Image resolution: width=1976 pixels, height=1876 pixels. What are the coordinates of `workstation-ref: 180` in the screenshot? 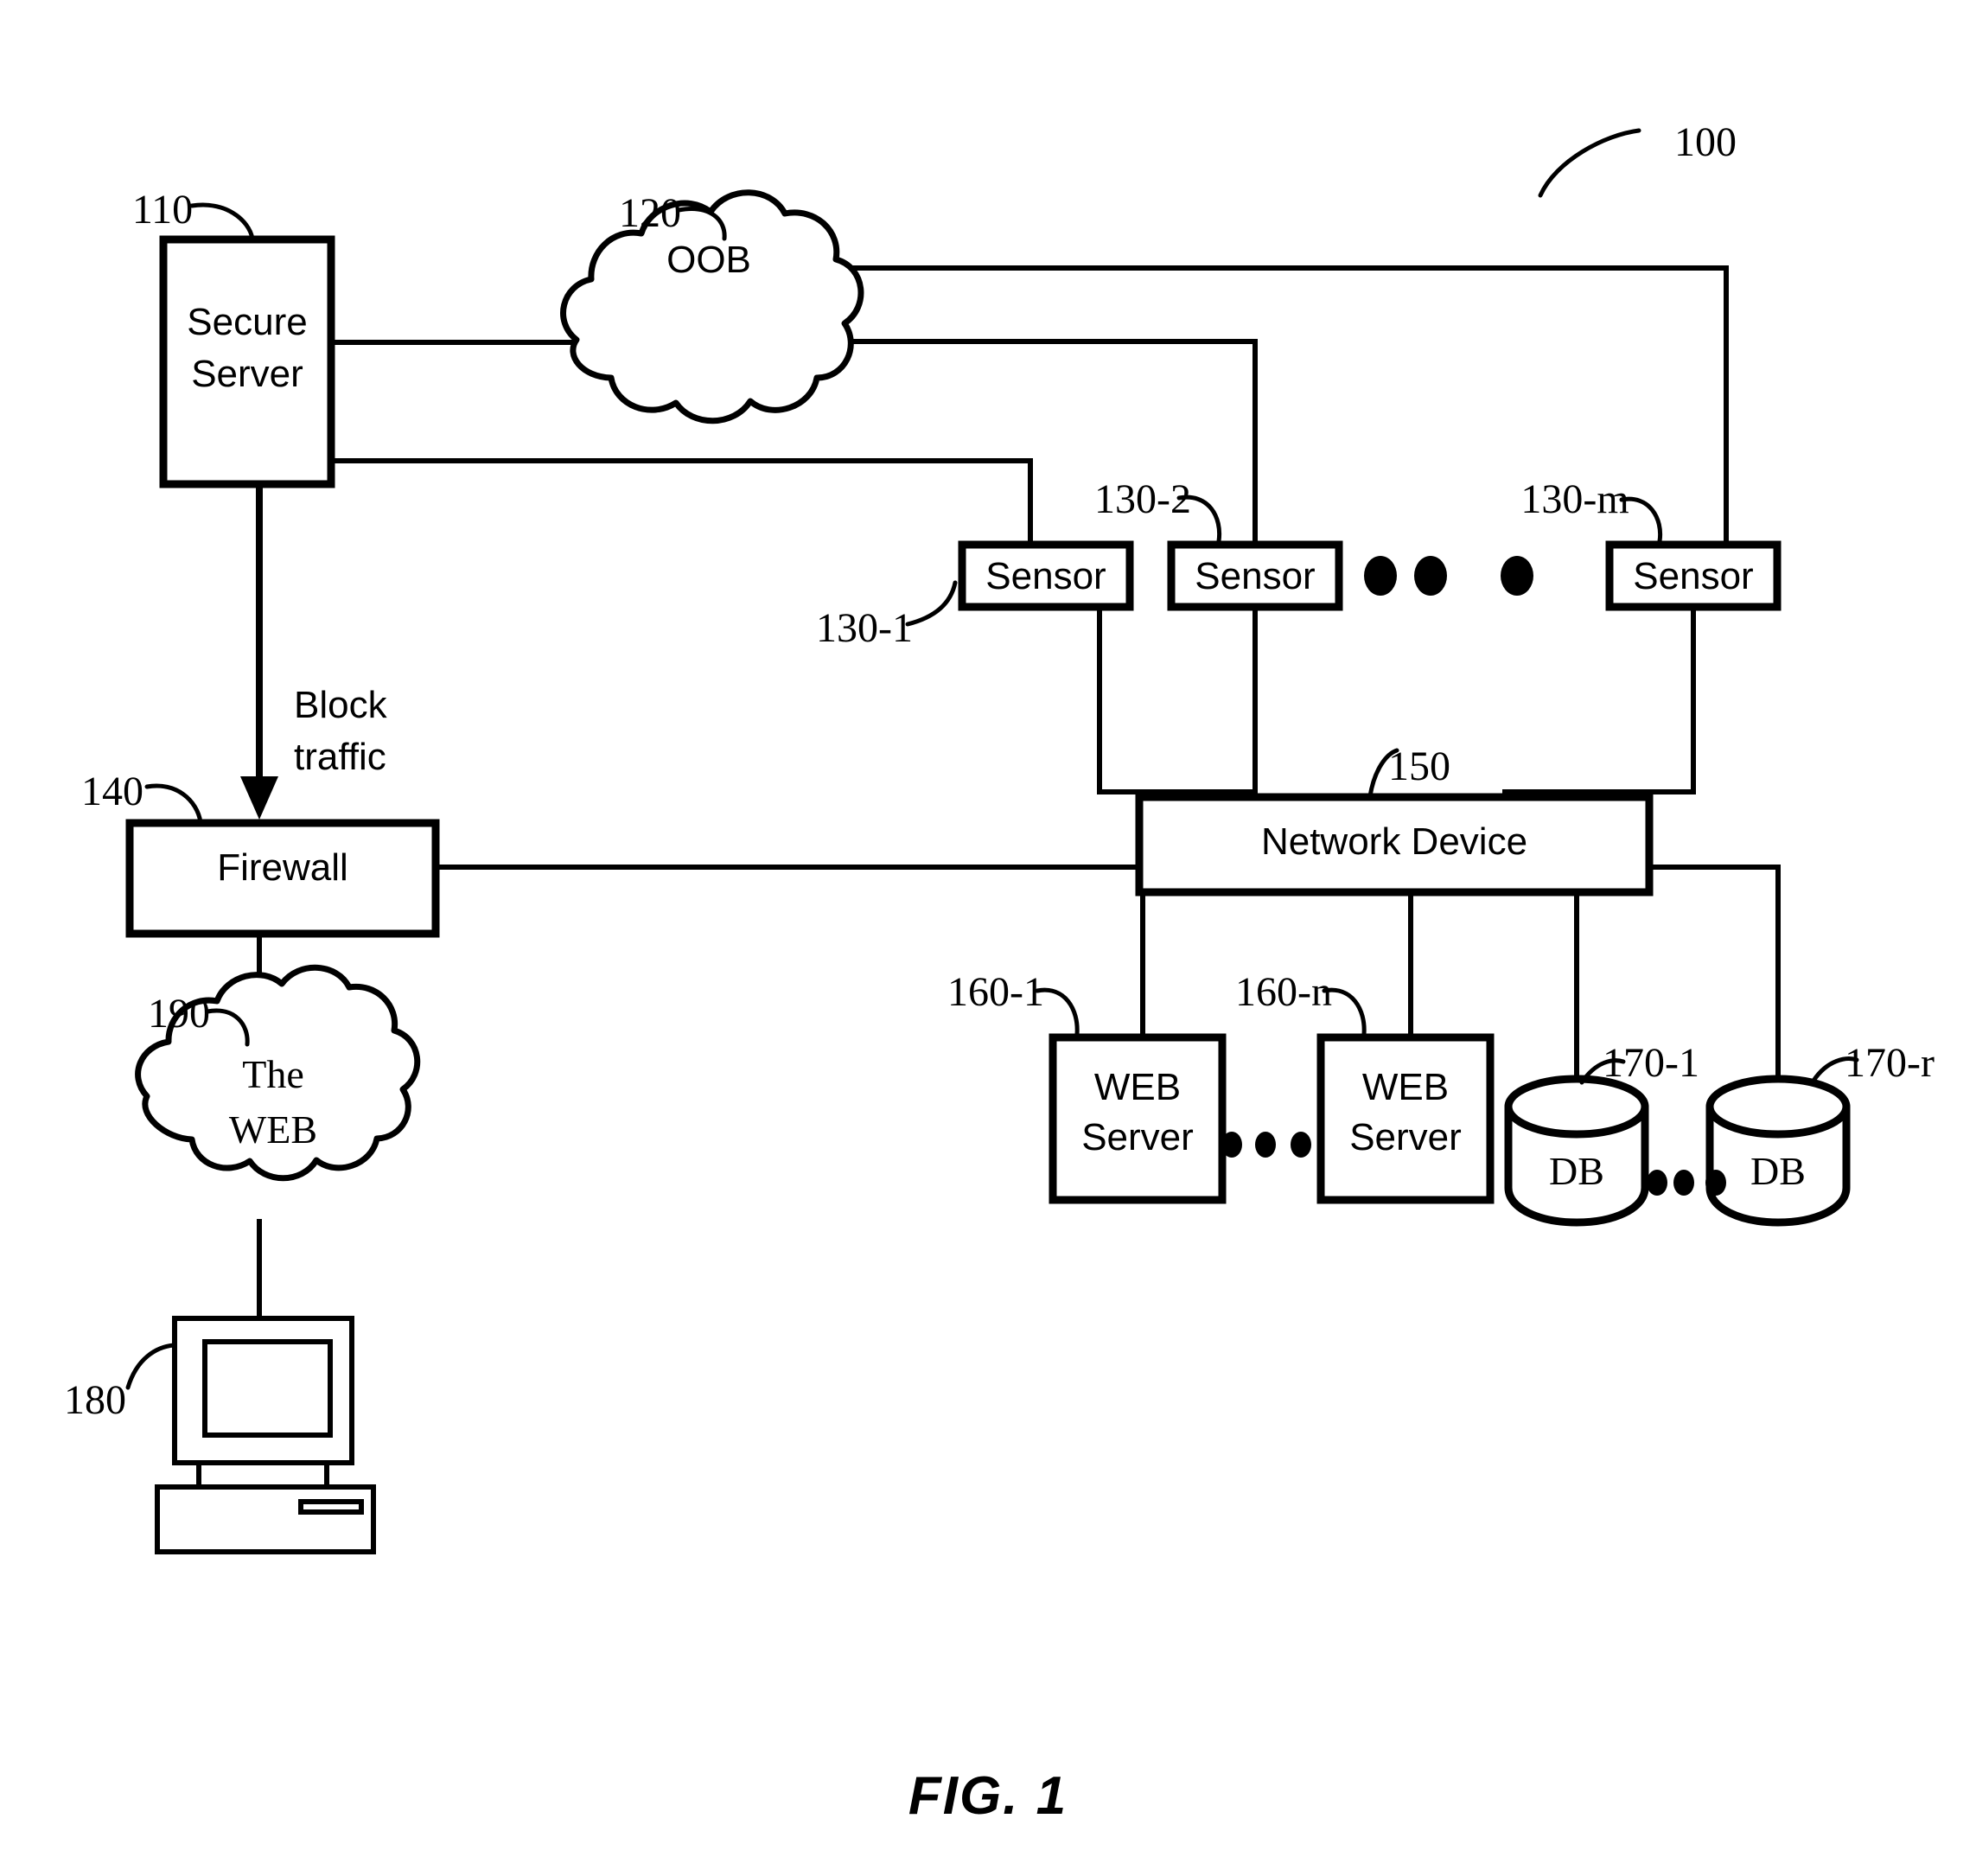 It's located at (120, 1383).